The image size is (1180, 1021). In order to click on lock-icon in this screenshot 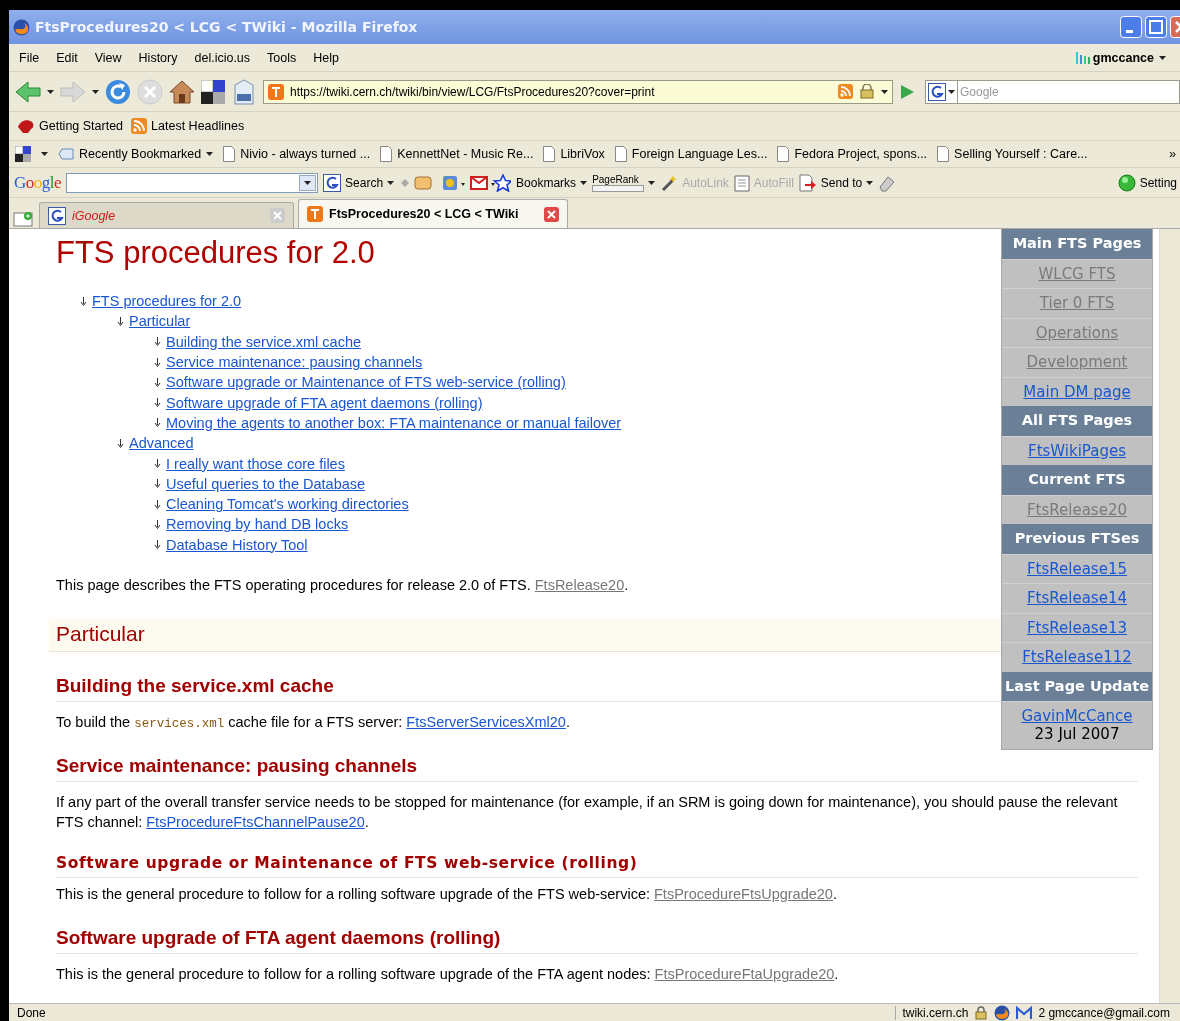, I will do `click(981, 1012)`.